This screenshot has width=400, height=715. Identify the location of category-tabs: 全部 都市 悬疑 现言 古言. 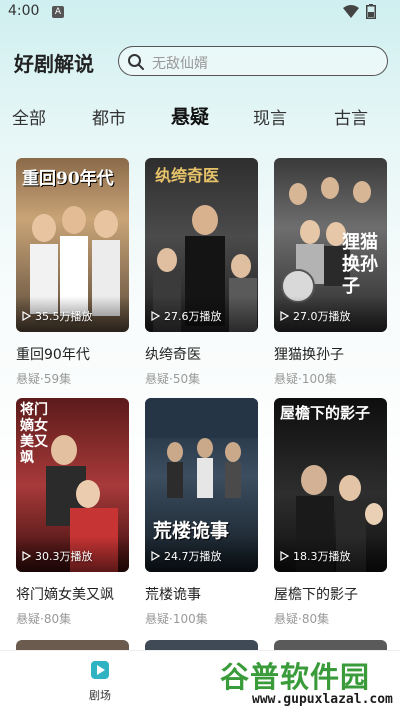
(200, 117).